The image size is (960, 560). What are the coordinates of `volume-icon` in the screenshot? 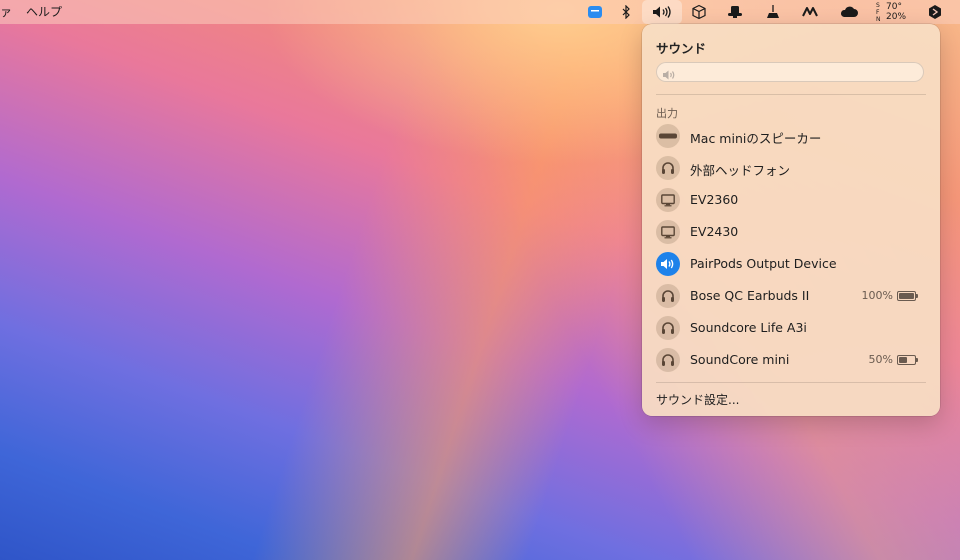 It's located at (662, 12).